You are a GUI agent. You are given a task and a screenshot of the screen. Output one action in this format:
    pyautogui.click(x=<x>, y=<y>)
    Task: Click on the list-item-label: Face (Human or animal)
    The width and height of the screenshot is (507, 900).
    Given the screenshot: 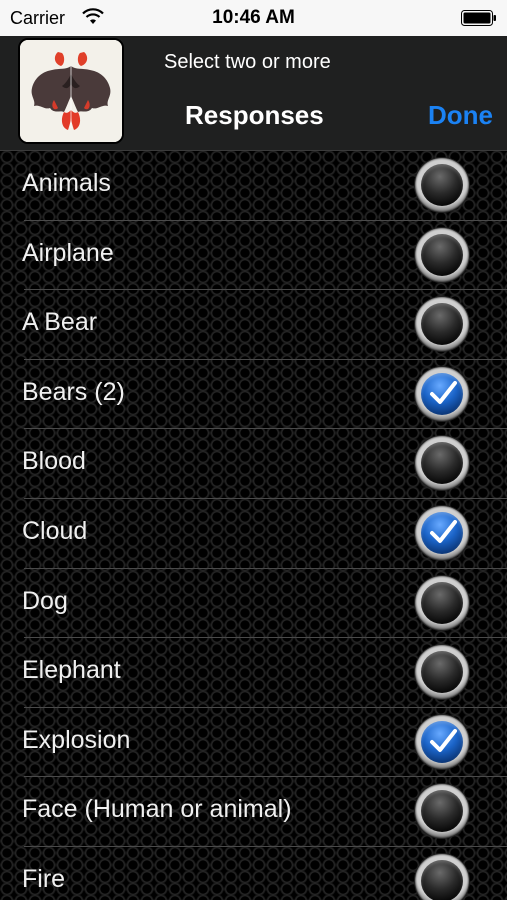 What is the action you would take?
    pyautogui.click(x=157, y=809)
    